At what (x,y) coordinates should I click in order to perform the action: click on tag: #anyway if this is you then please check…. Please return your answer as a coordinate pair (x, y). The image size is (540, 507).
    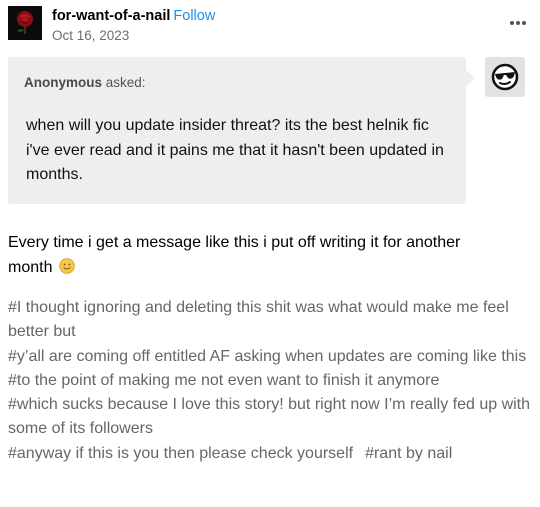
    Looking at the image, I should click on (180, 453).